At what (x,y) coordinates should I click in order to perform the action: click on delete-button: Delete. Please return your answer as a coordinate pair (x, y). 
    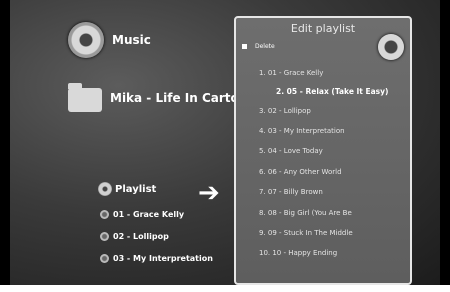
    Looking at the image, I should click on (258, 46).